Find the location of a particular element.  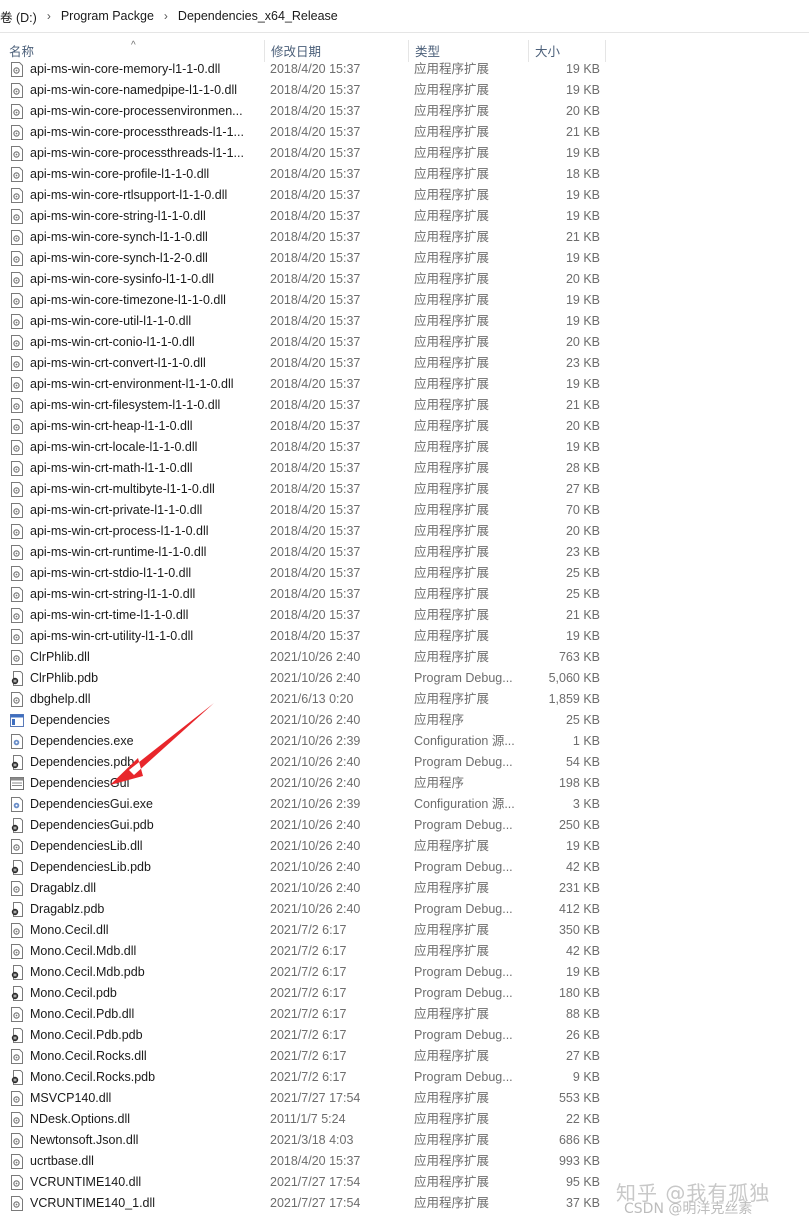

watermark-csdn: CSDN @明洋克丝素 is located at coordinates (688, 1209).